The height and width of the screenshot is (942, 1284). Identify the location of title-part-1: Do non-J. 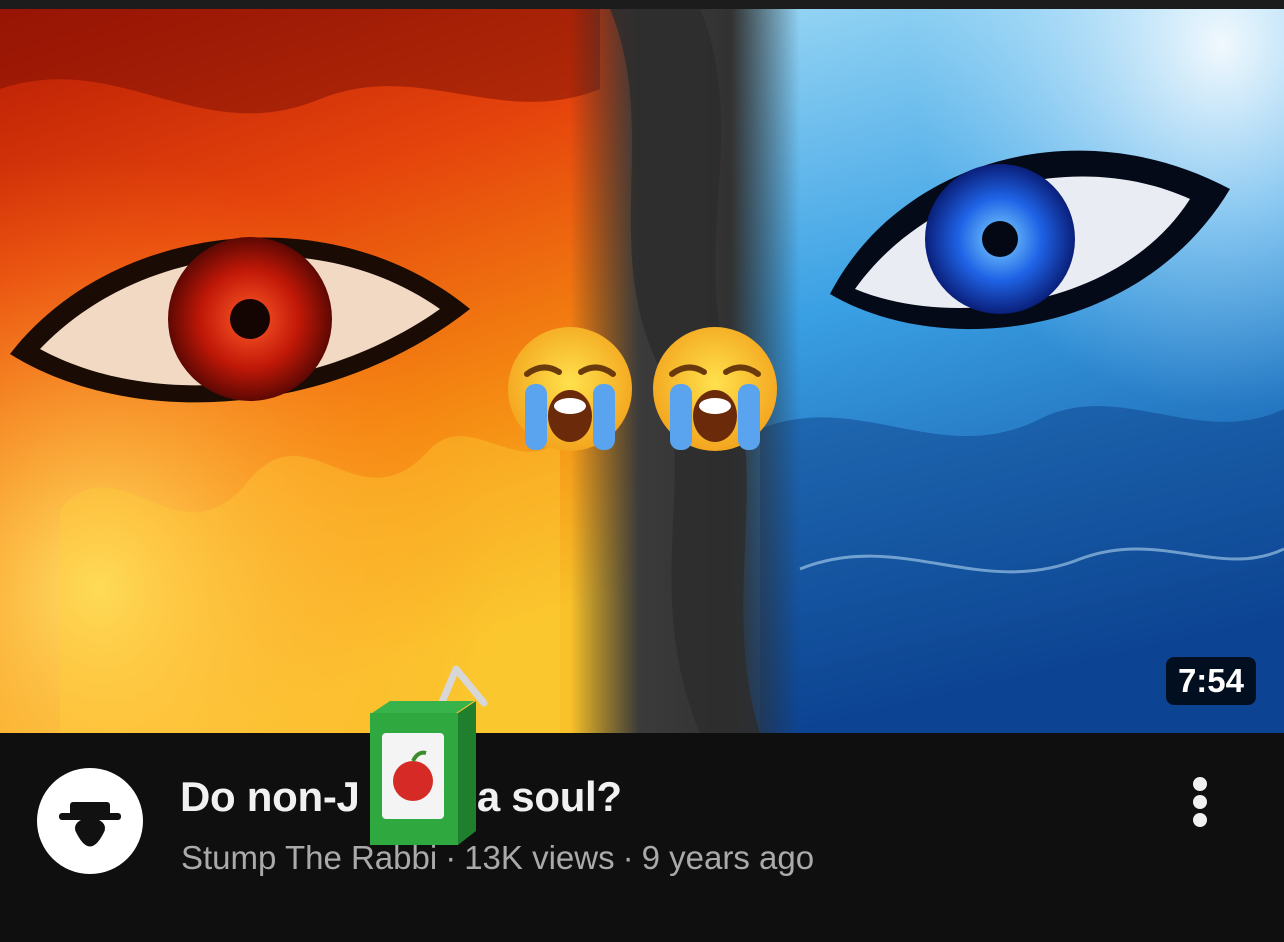
(270, 796).